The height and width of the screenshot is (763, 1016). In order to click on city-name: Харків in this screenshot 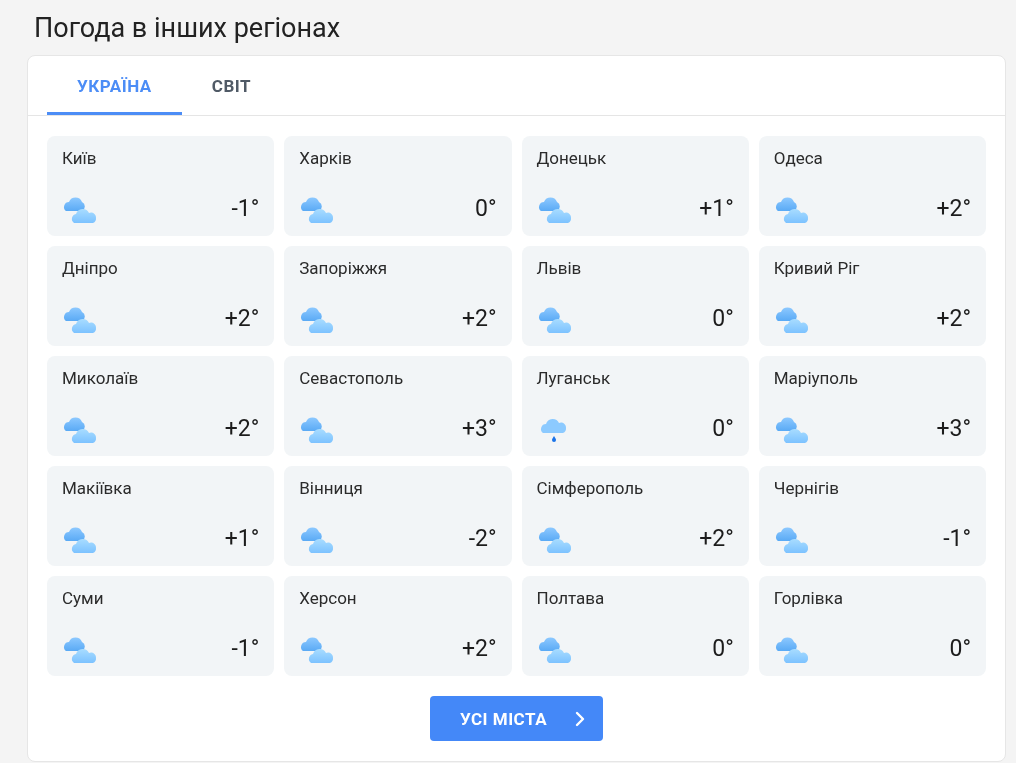, I will do `click(326, 158)`.